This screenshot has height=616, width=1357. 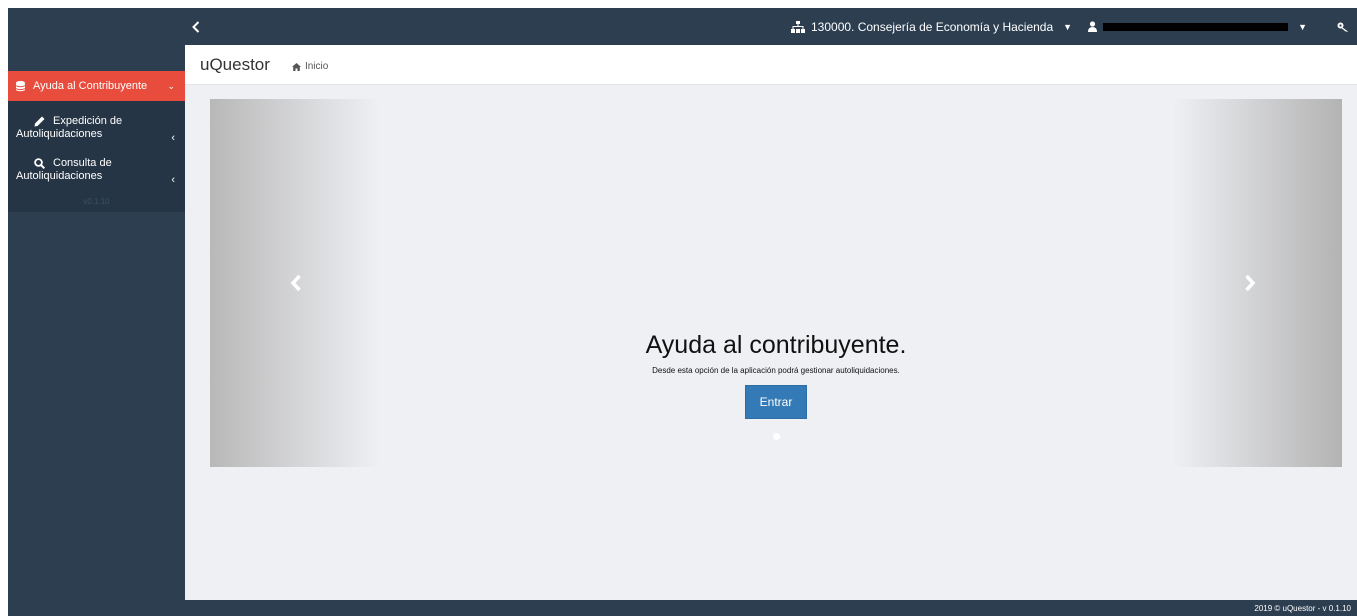 I want to click on breadcrumb-home: Inicio, so click(x=316, y=66).